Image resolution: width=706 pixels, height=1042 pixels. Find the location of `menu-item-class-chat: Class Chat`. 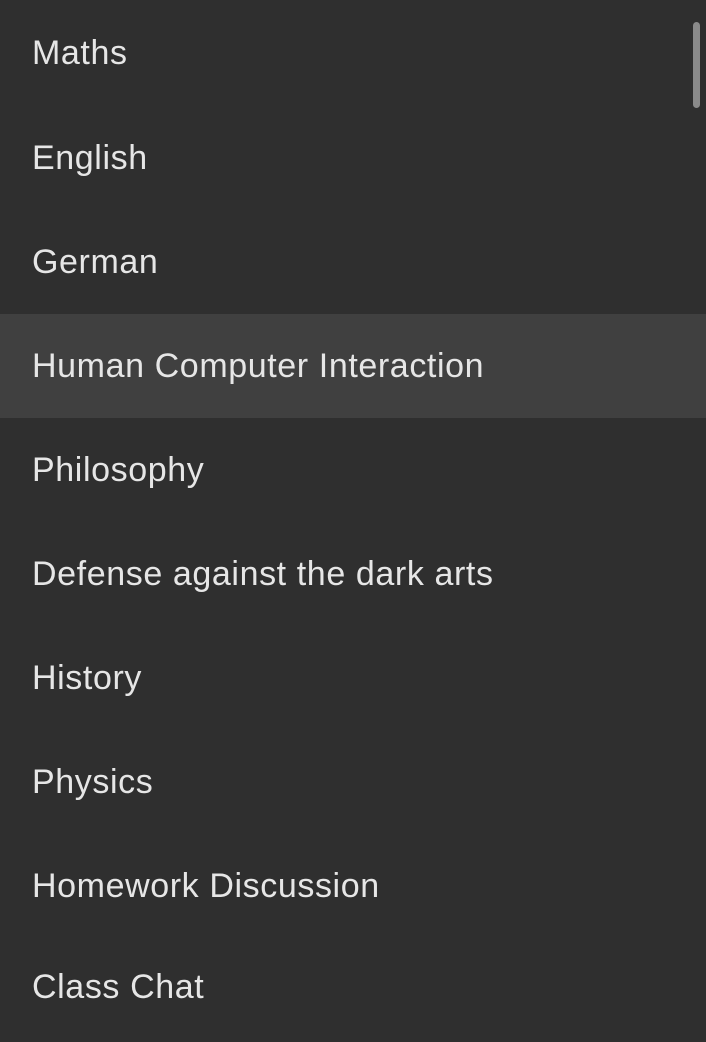

menu-item-class-chat: Class Chat is located at coordinates (353, 987).